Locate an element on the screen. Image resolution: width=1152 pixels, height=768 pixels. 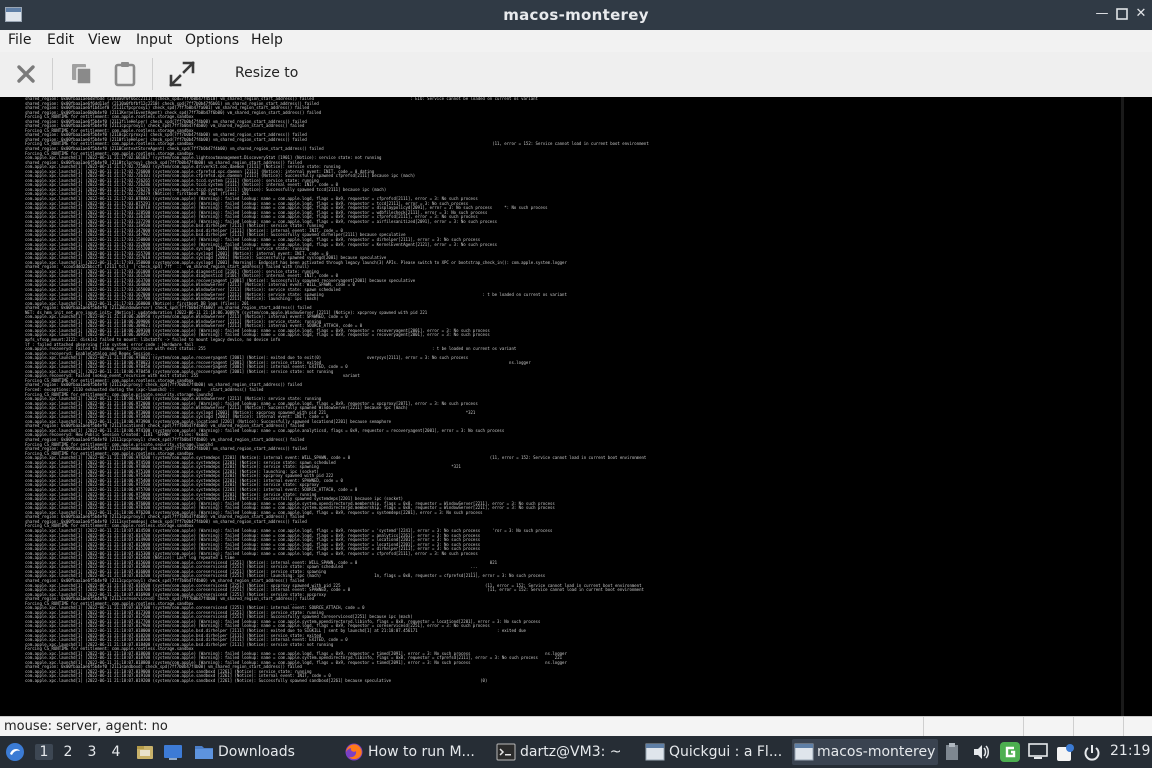
fullscreen-icon is located at coordinates (182, 74).